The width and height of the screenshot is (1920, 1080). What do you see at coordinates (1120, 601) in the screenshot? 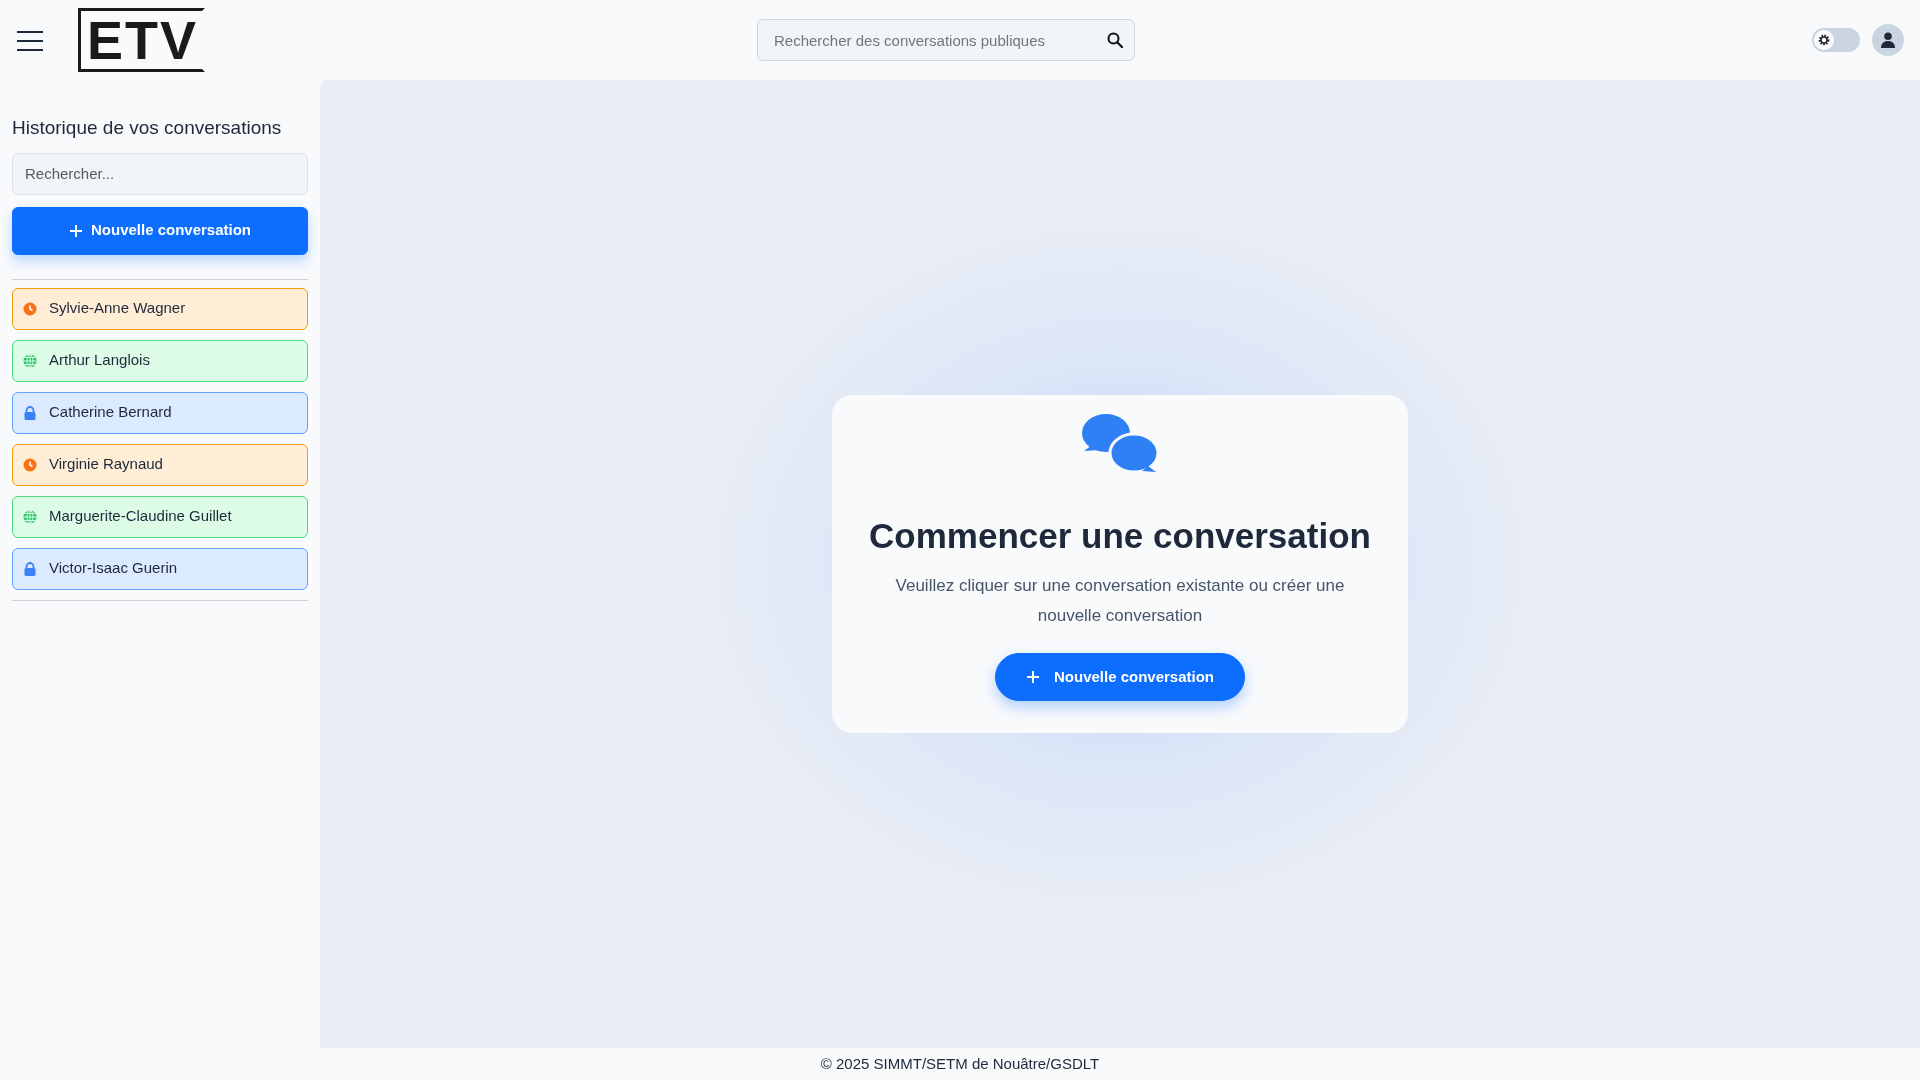
I see `welcome-text: Veuillez cliquer sur une conversation existante ou créer une nouvelle conversation` at bounding box center [1120, 601].